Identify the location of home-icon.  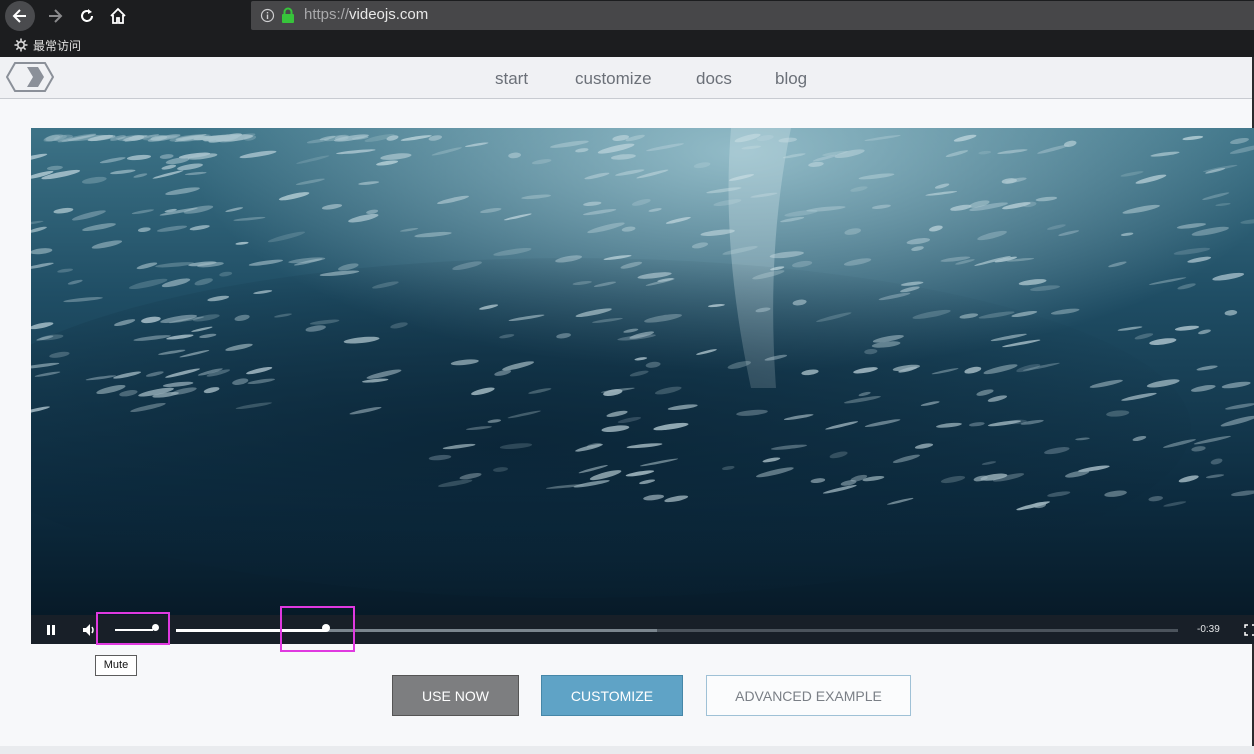
(118, 15).